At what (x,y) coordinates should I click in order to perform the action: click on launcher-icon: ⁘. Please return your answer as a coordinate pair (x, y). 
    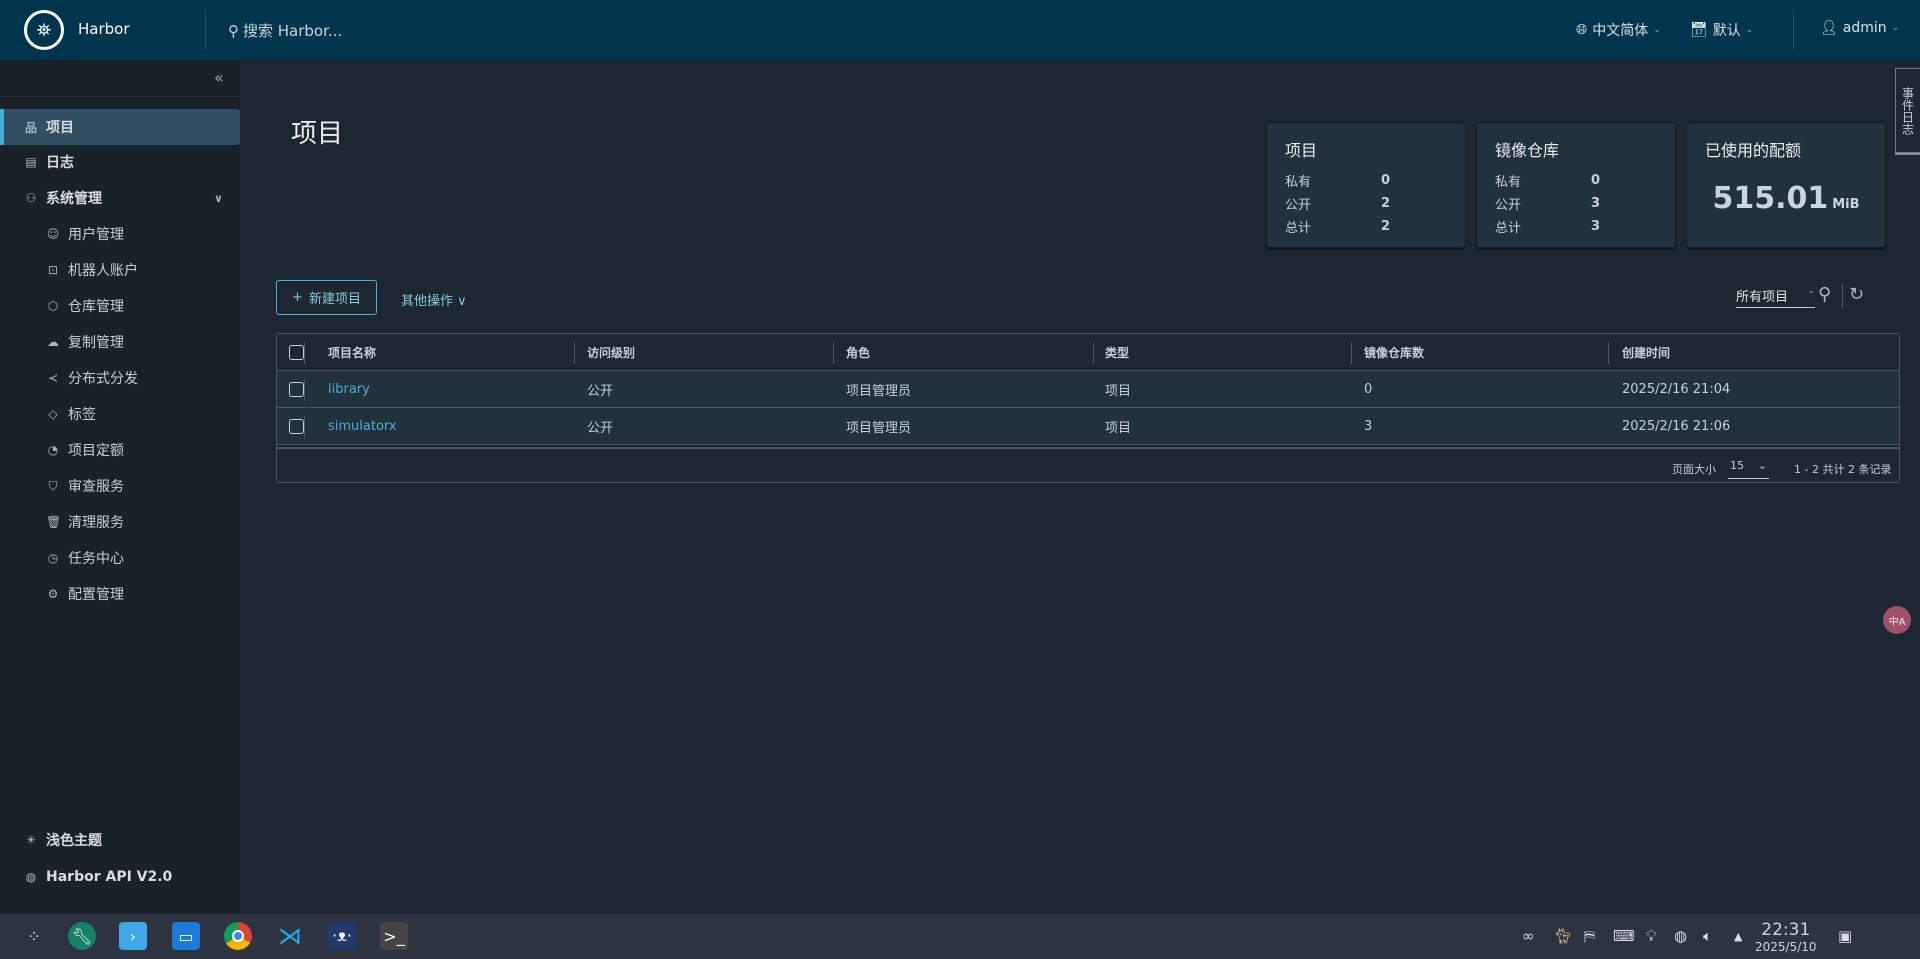
    Looking at the image, I should click on (34, 936).